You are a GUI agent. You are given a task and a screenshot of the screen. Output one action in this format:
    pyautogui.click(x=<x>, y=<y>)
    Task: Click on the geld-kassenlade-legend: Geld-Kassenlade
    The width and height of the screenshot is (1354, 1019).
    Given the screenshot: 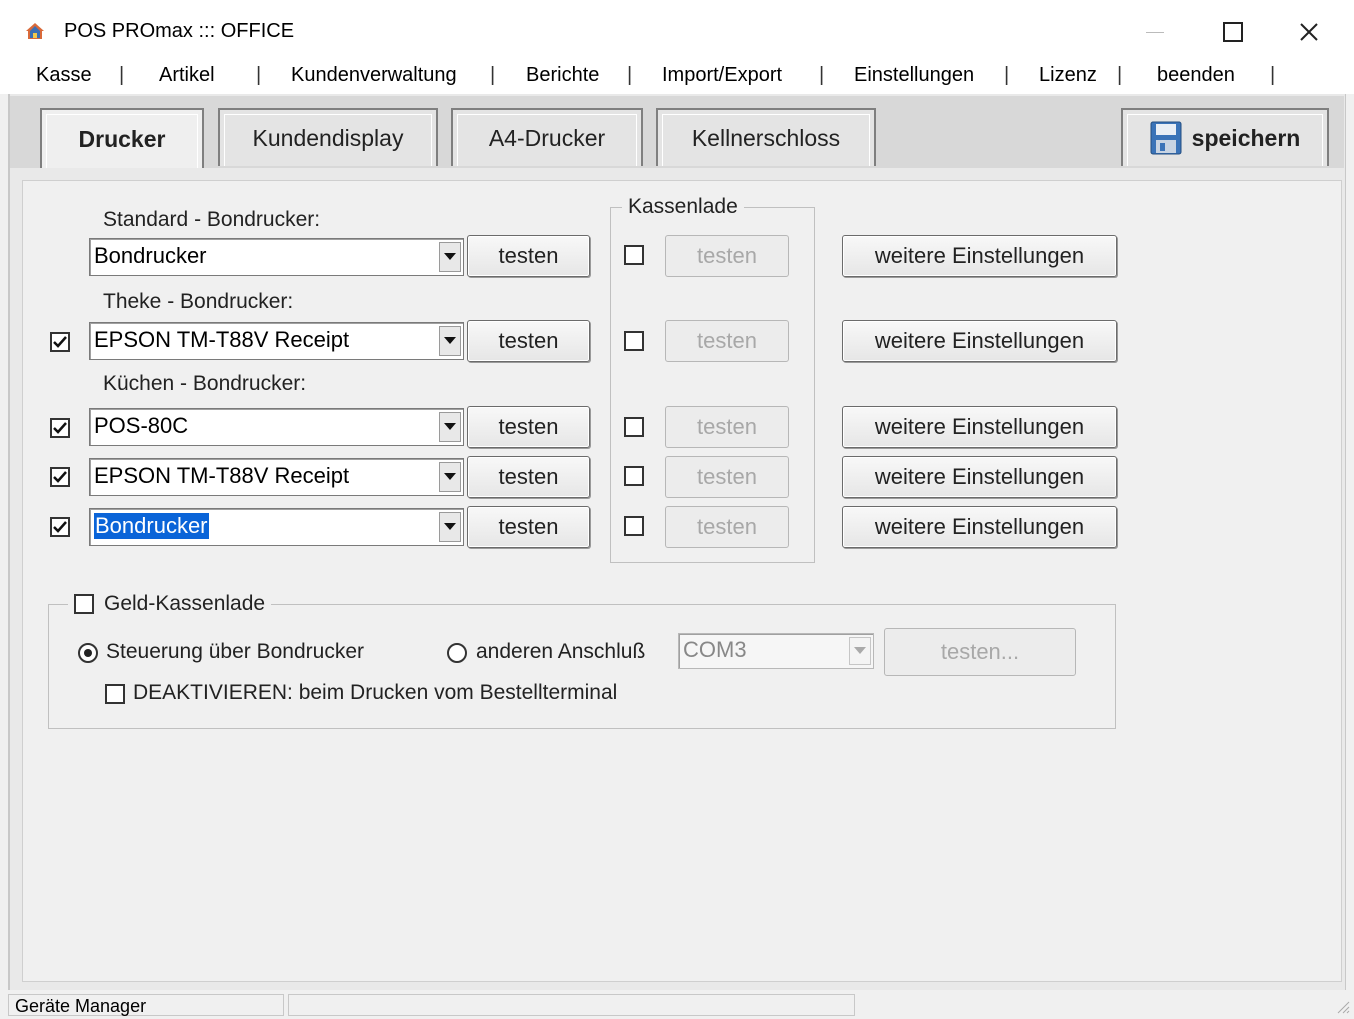 What is the action you would take?
    pyautogui.click(x=170, y=604)
    